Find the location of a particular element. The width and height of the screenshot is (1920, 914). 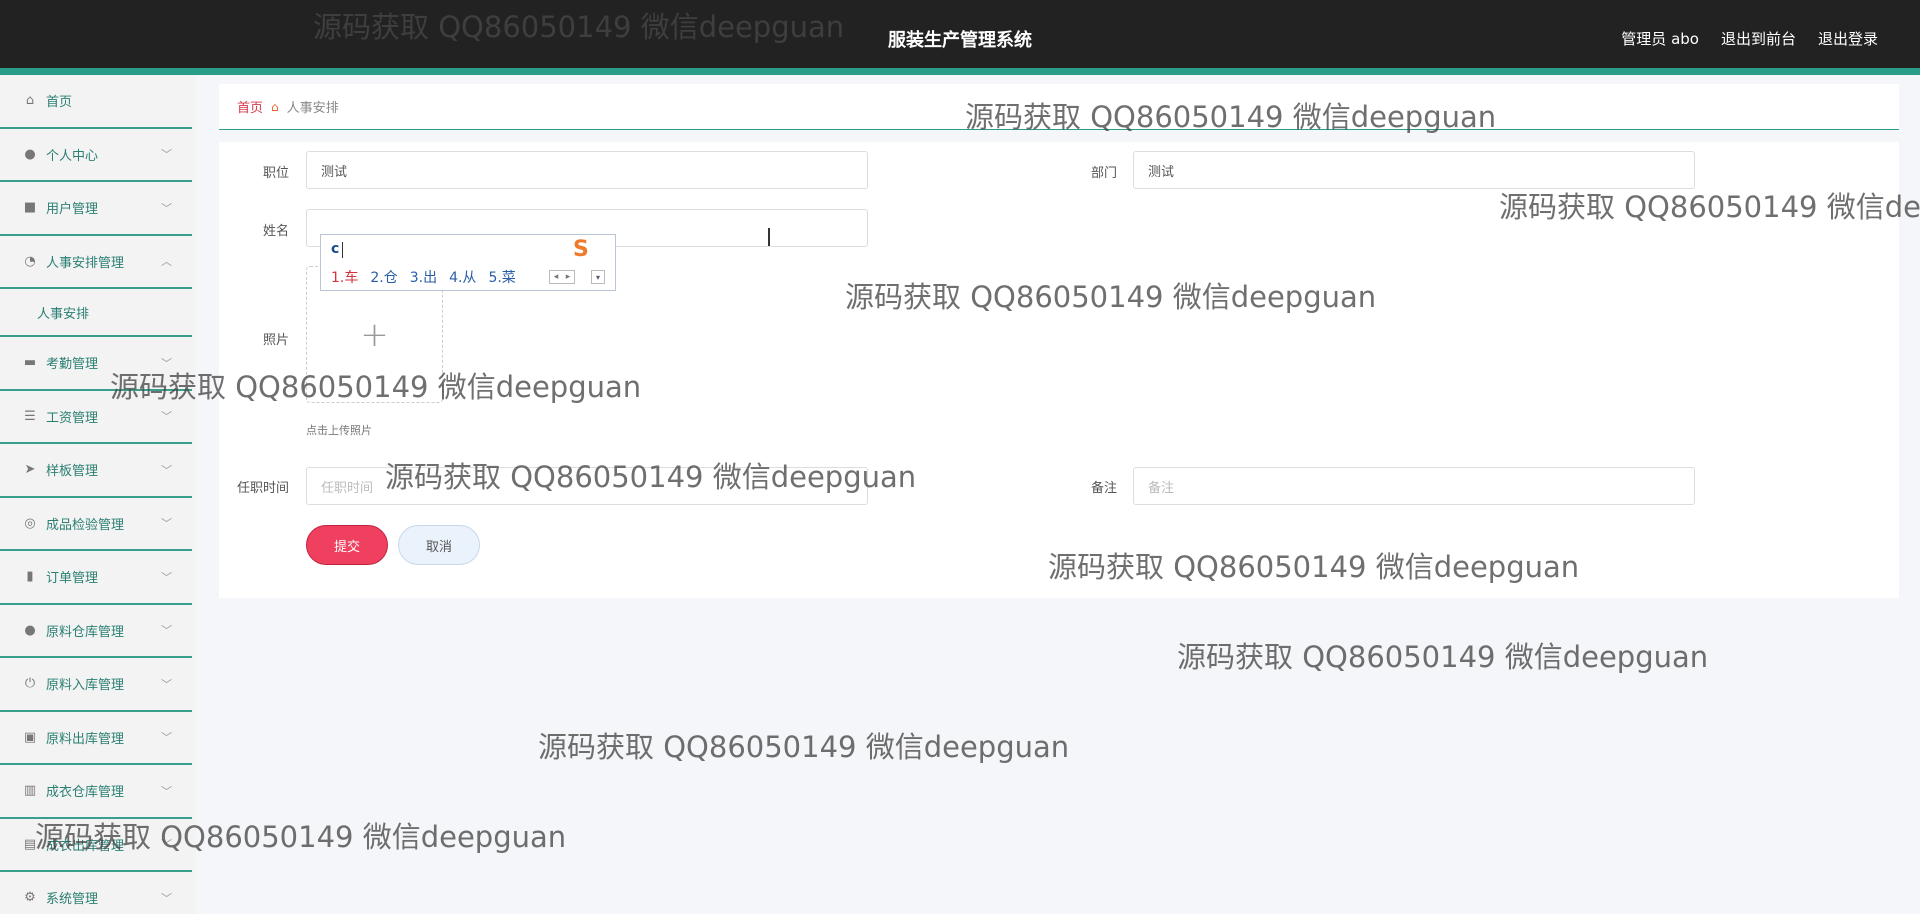

chevron-up-icon: ︿ is located at coordinates (166, 262).